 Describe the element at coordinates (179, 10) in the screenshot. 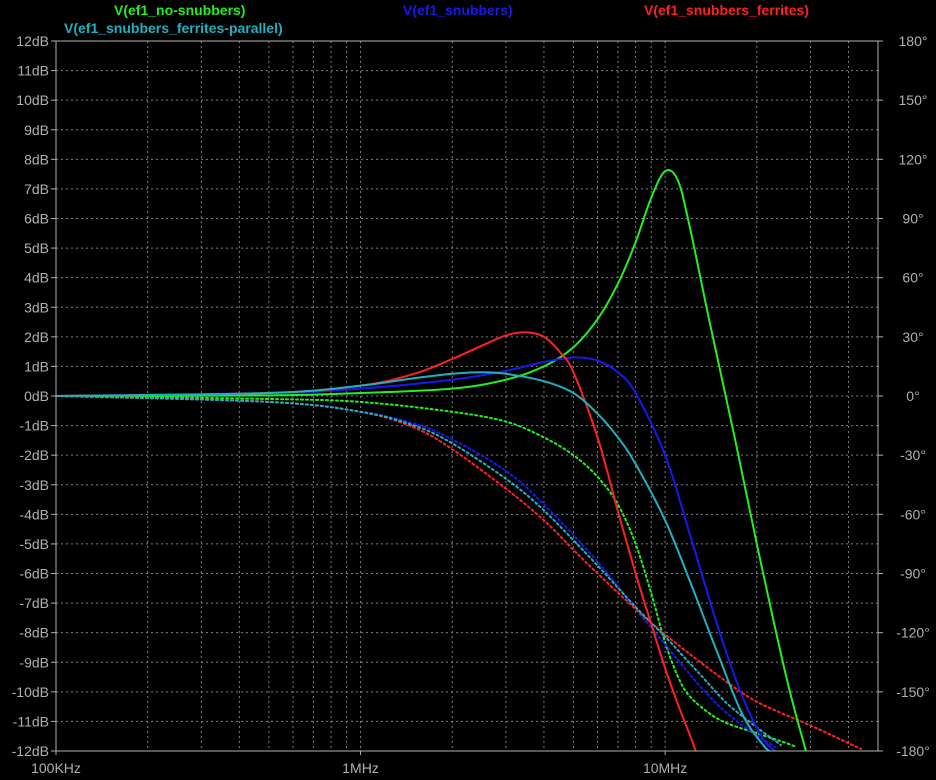

I see `legend-ef1-no-snubbers: V(ef1_no-snubbers)` at that location.